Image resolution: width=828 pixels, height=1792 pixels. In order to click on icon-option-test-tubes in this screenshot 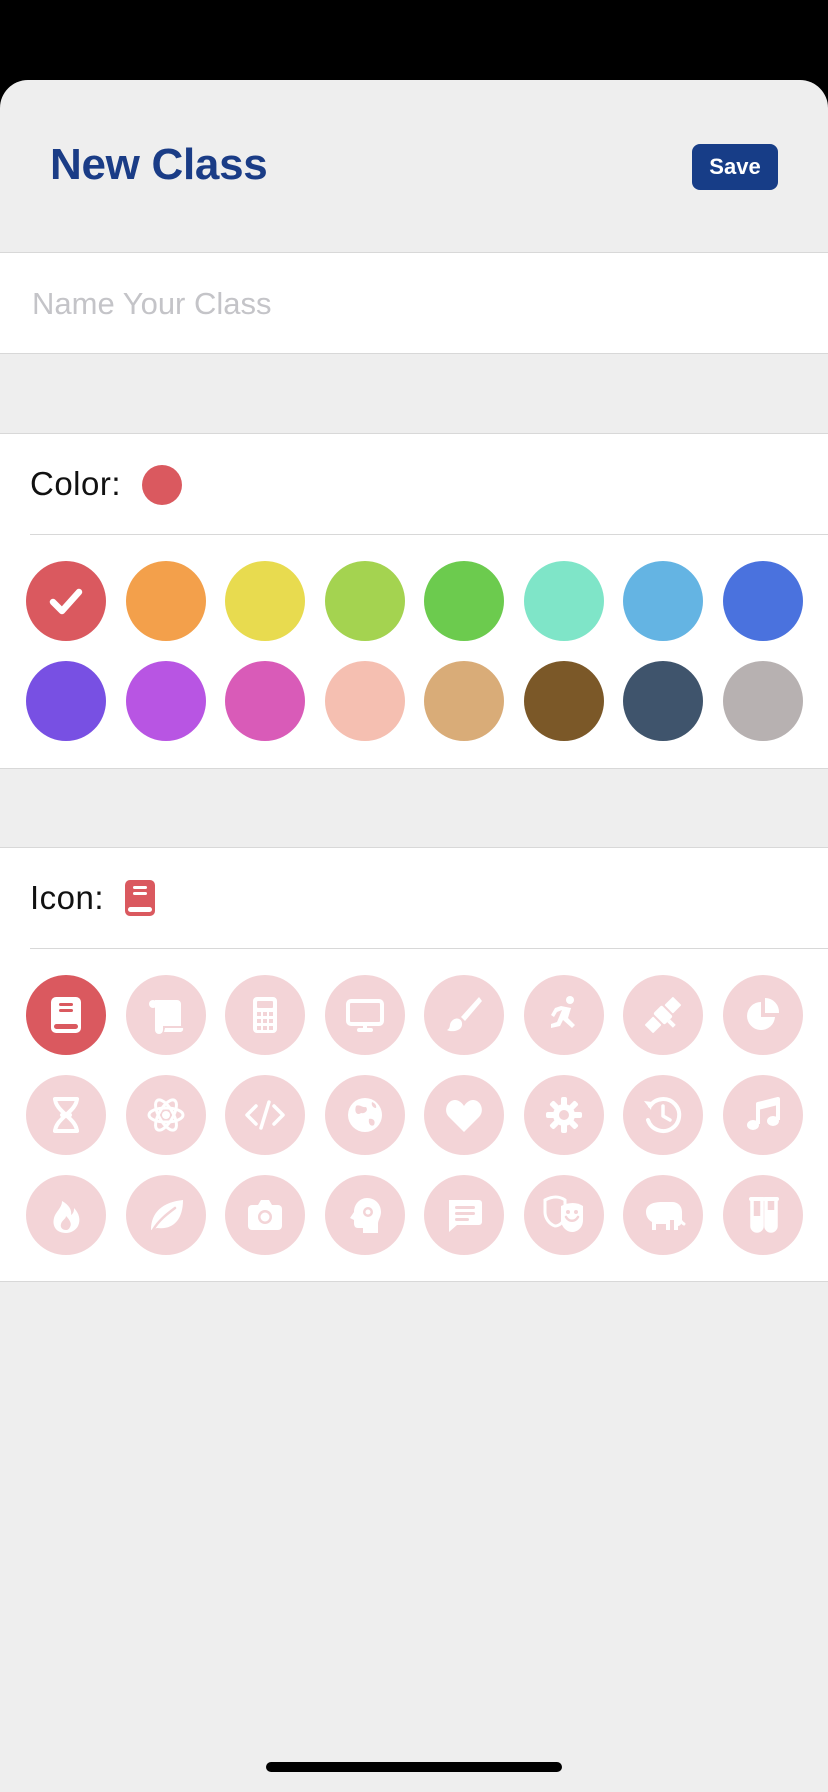, I will do `click(762, 1215)`.